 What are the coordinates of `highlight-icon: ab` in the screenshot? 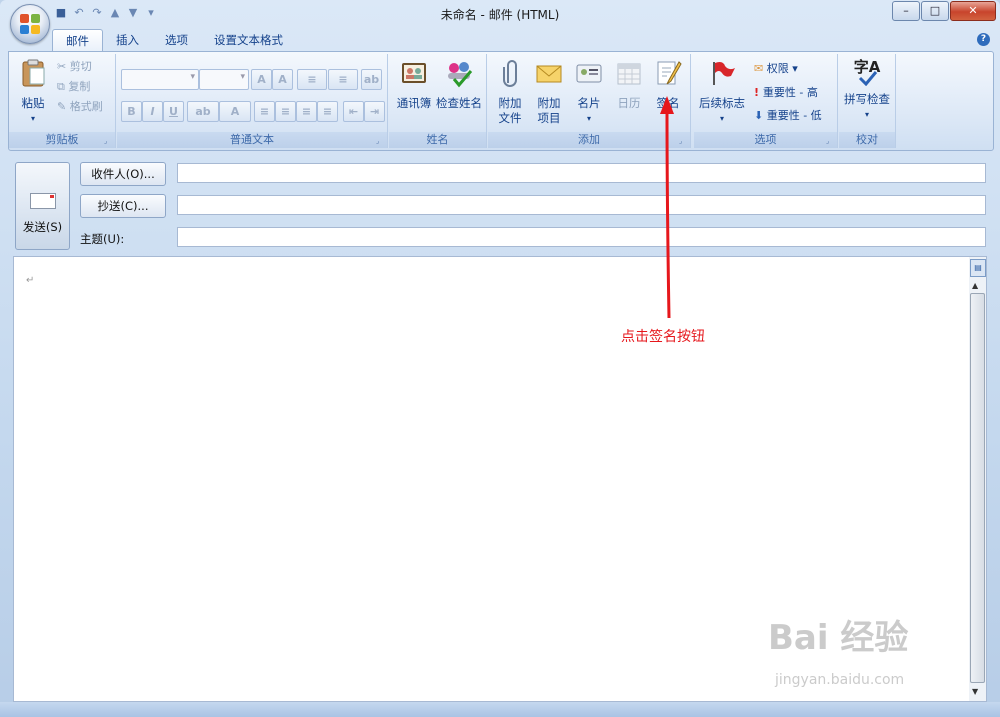 It's located at (203, 111).